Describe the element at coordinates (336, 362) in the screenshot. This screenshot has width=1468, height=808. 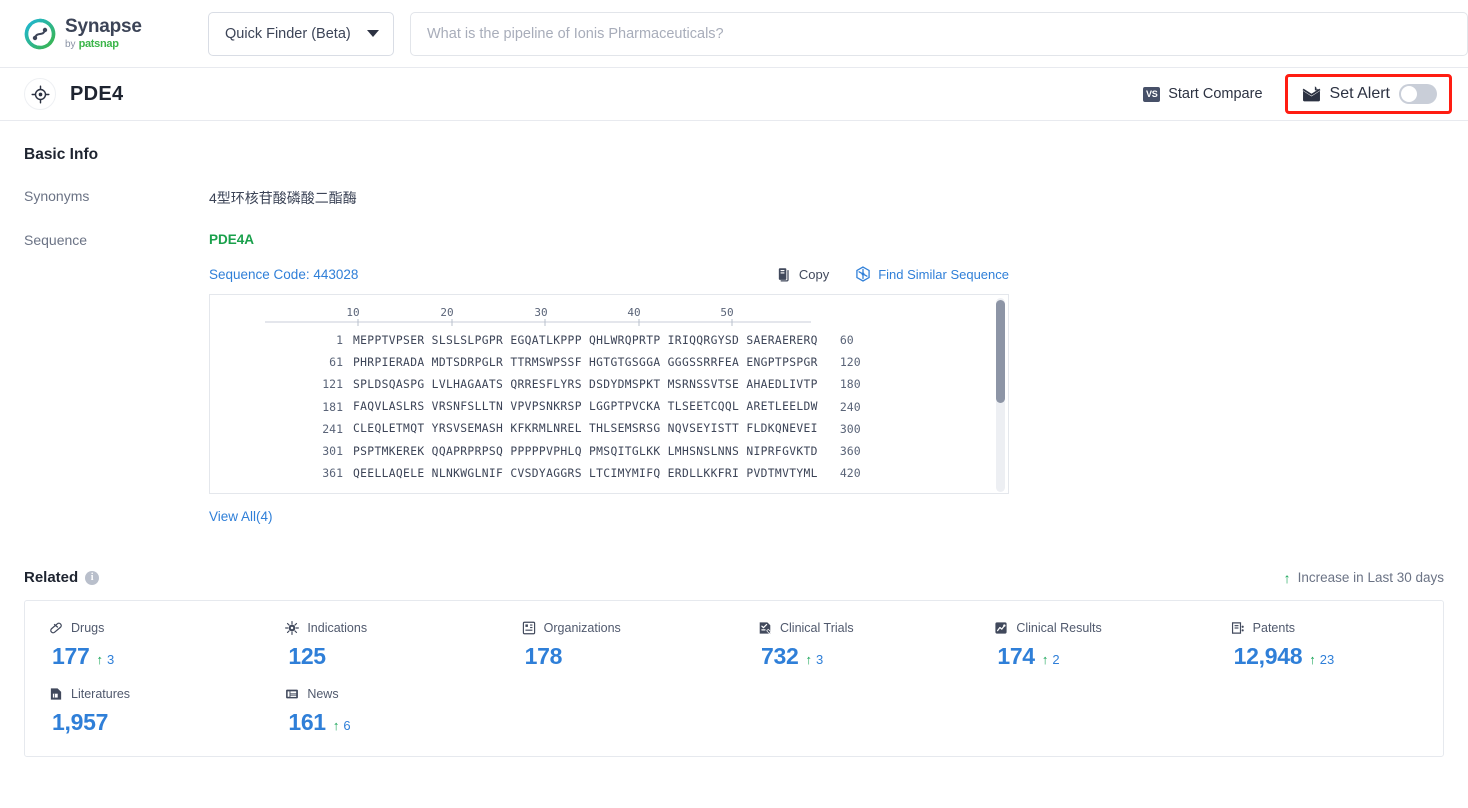
I see `sequence-row-start: 61` at that location.